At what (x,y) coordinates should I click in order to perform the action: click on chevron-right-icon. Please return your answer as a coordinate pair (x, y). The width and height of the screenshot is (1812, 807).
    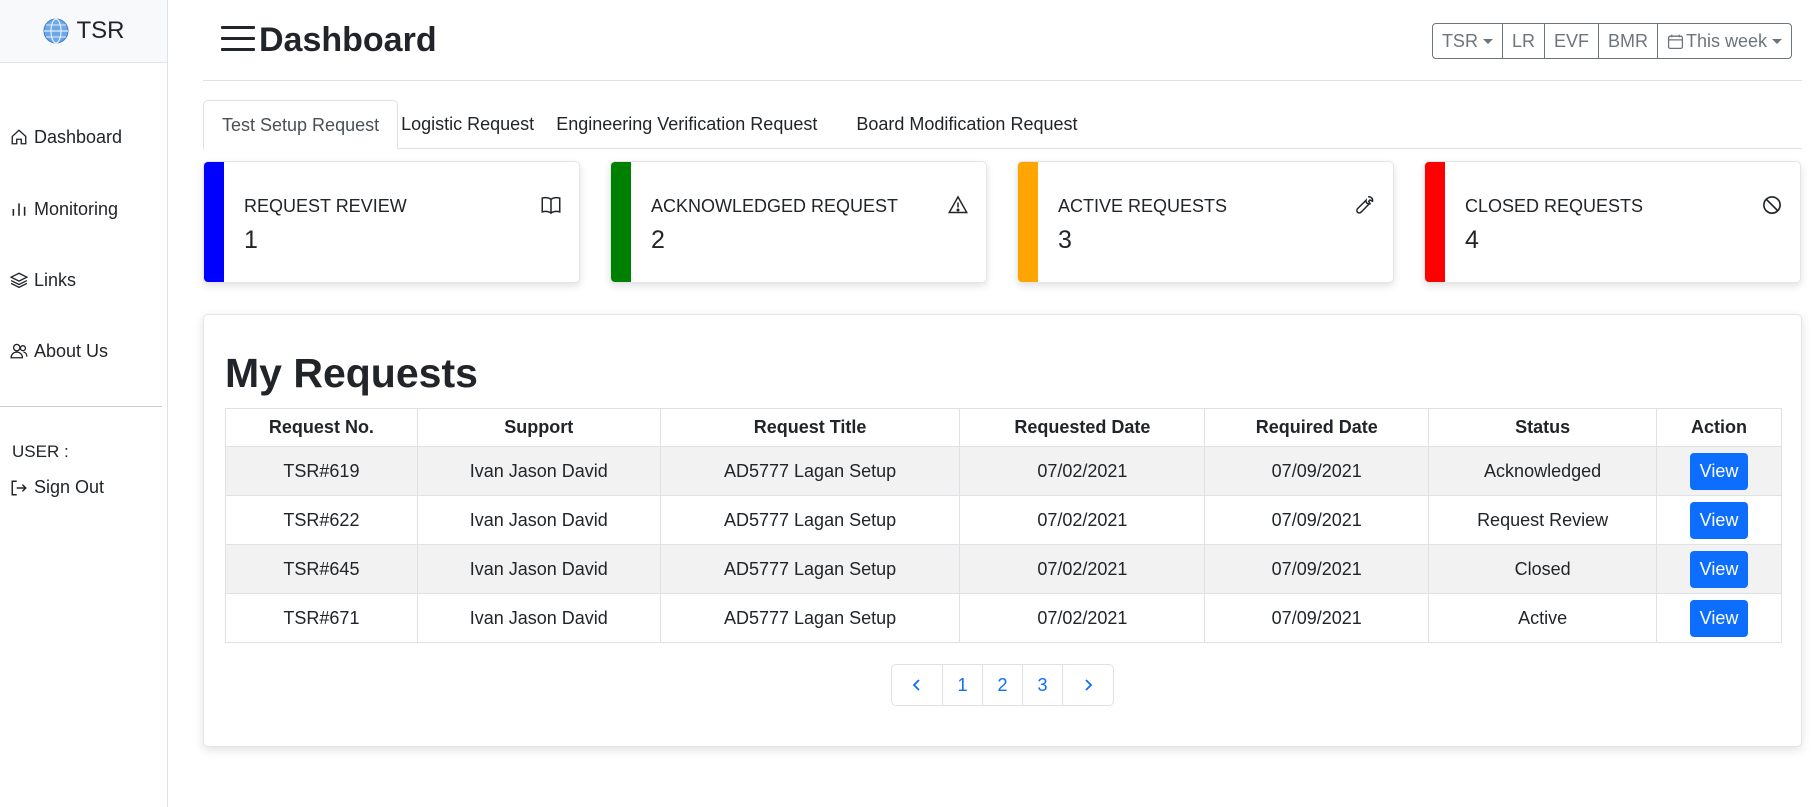
    Looking at the image, I should click on (1089, 685).